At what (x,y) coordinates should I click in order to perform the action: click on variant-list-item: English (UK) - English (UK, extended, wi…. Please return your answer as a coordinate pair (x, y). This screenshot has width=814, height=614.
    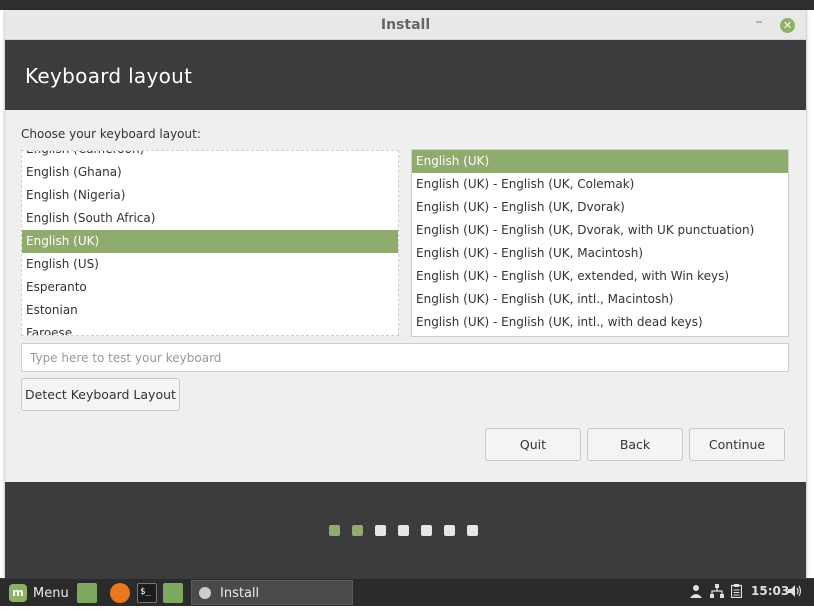
    Looking at the image, I should click on (600, 276).